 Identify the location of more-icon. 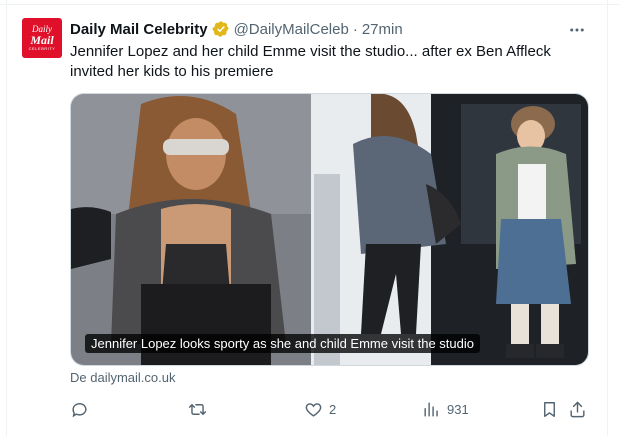
(577, 30).